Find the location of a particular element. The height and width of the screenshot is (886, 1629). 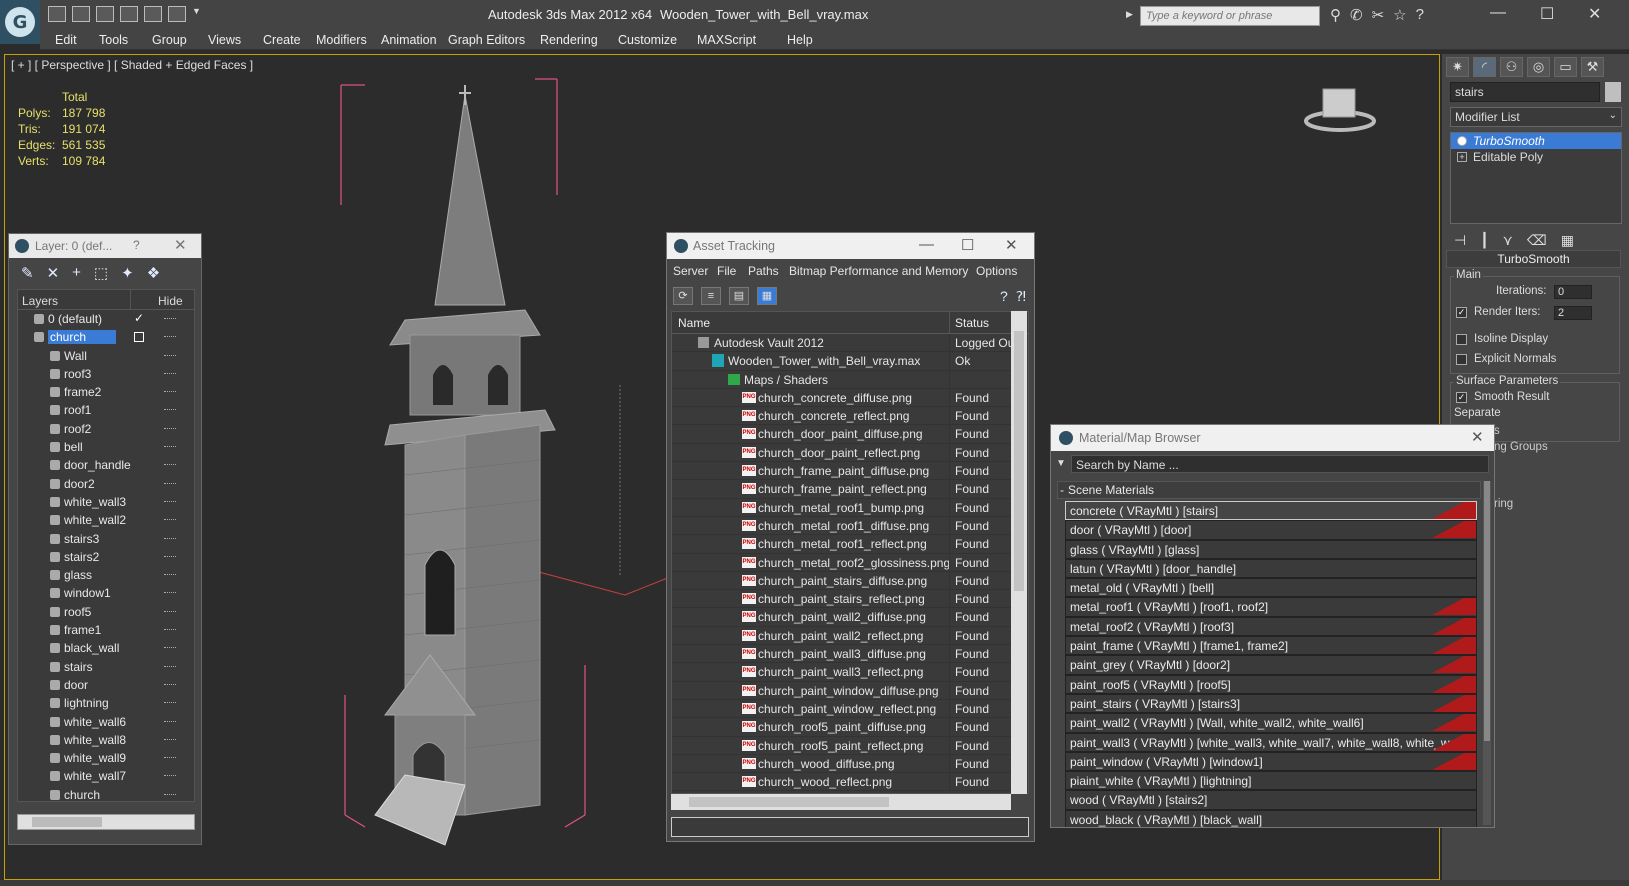

layer-horizontal-scrollbar is located at coordinates (106, 822).